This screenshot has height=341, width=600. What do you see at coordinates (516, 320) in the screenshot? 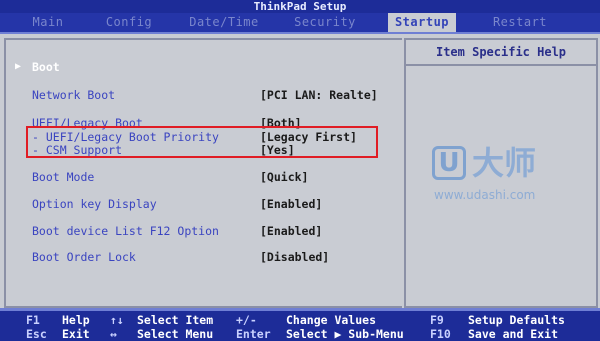
I see `setup-defaults-desc: Setup Defaults` at bounding box center [516, 320].